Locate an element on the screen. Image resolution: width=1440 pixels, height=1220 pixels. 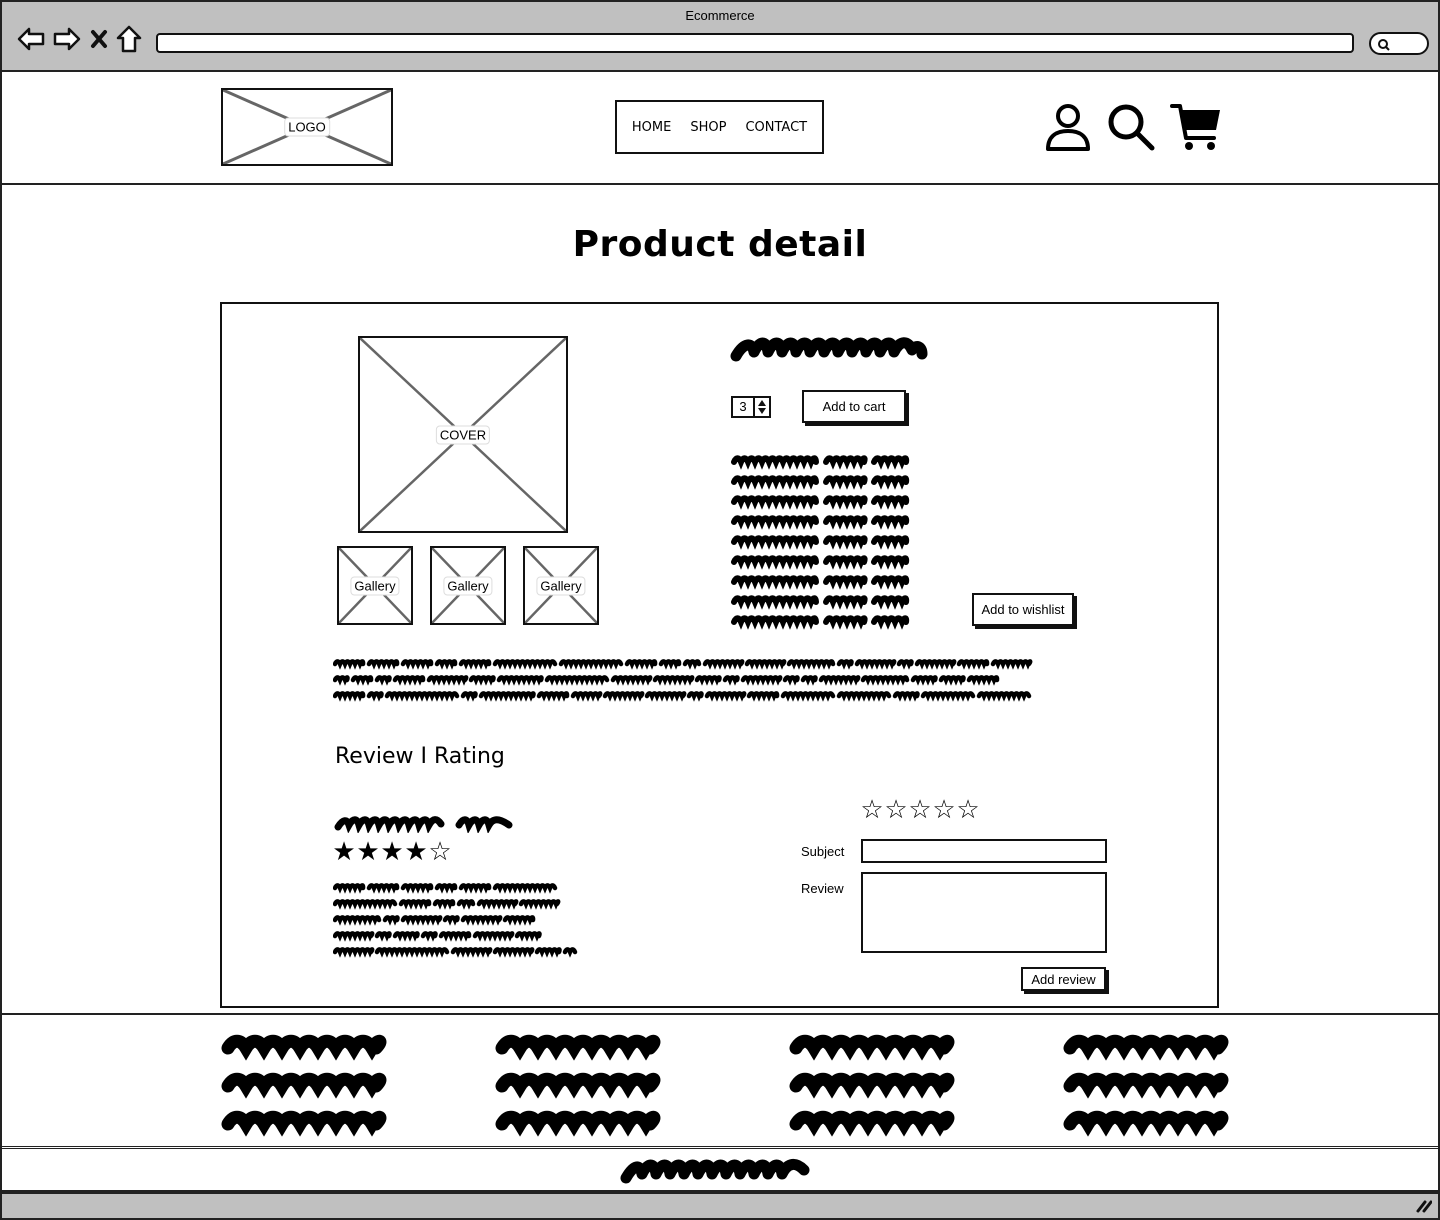
forward-arrow-icon is located at coordinates (67, 39).